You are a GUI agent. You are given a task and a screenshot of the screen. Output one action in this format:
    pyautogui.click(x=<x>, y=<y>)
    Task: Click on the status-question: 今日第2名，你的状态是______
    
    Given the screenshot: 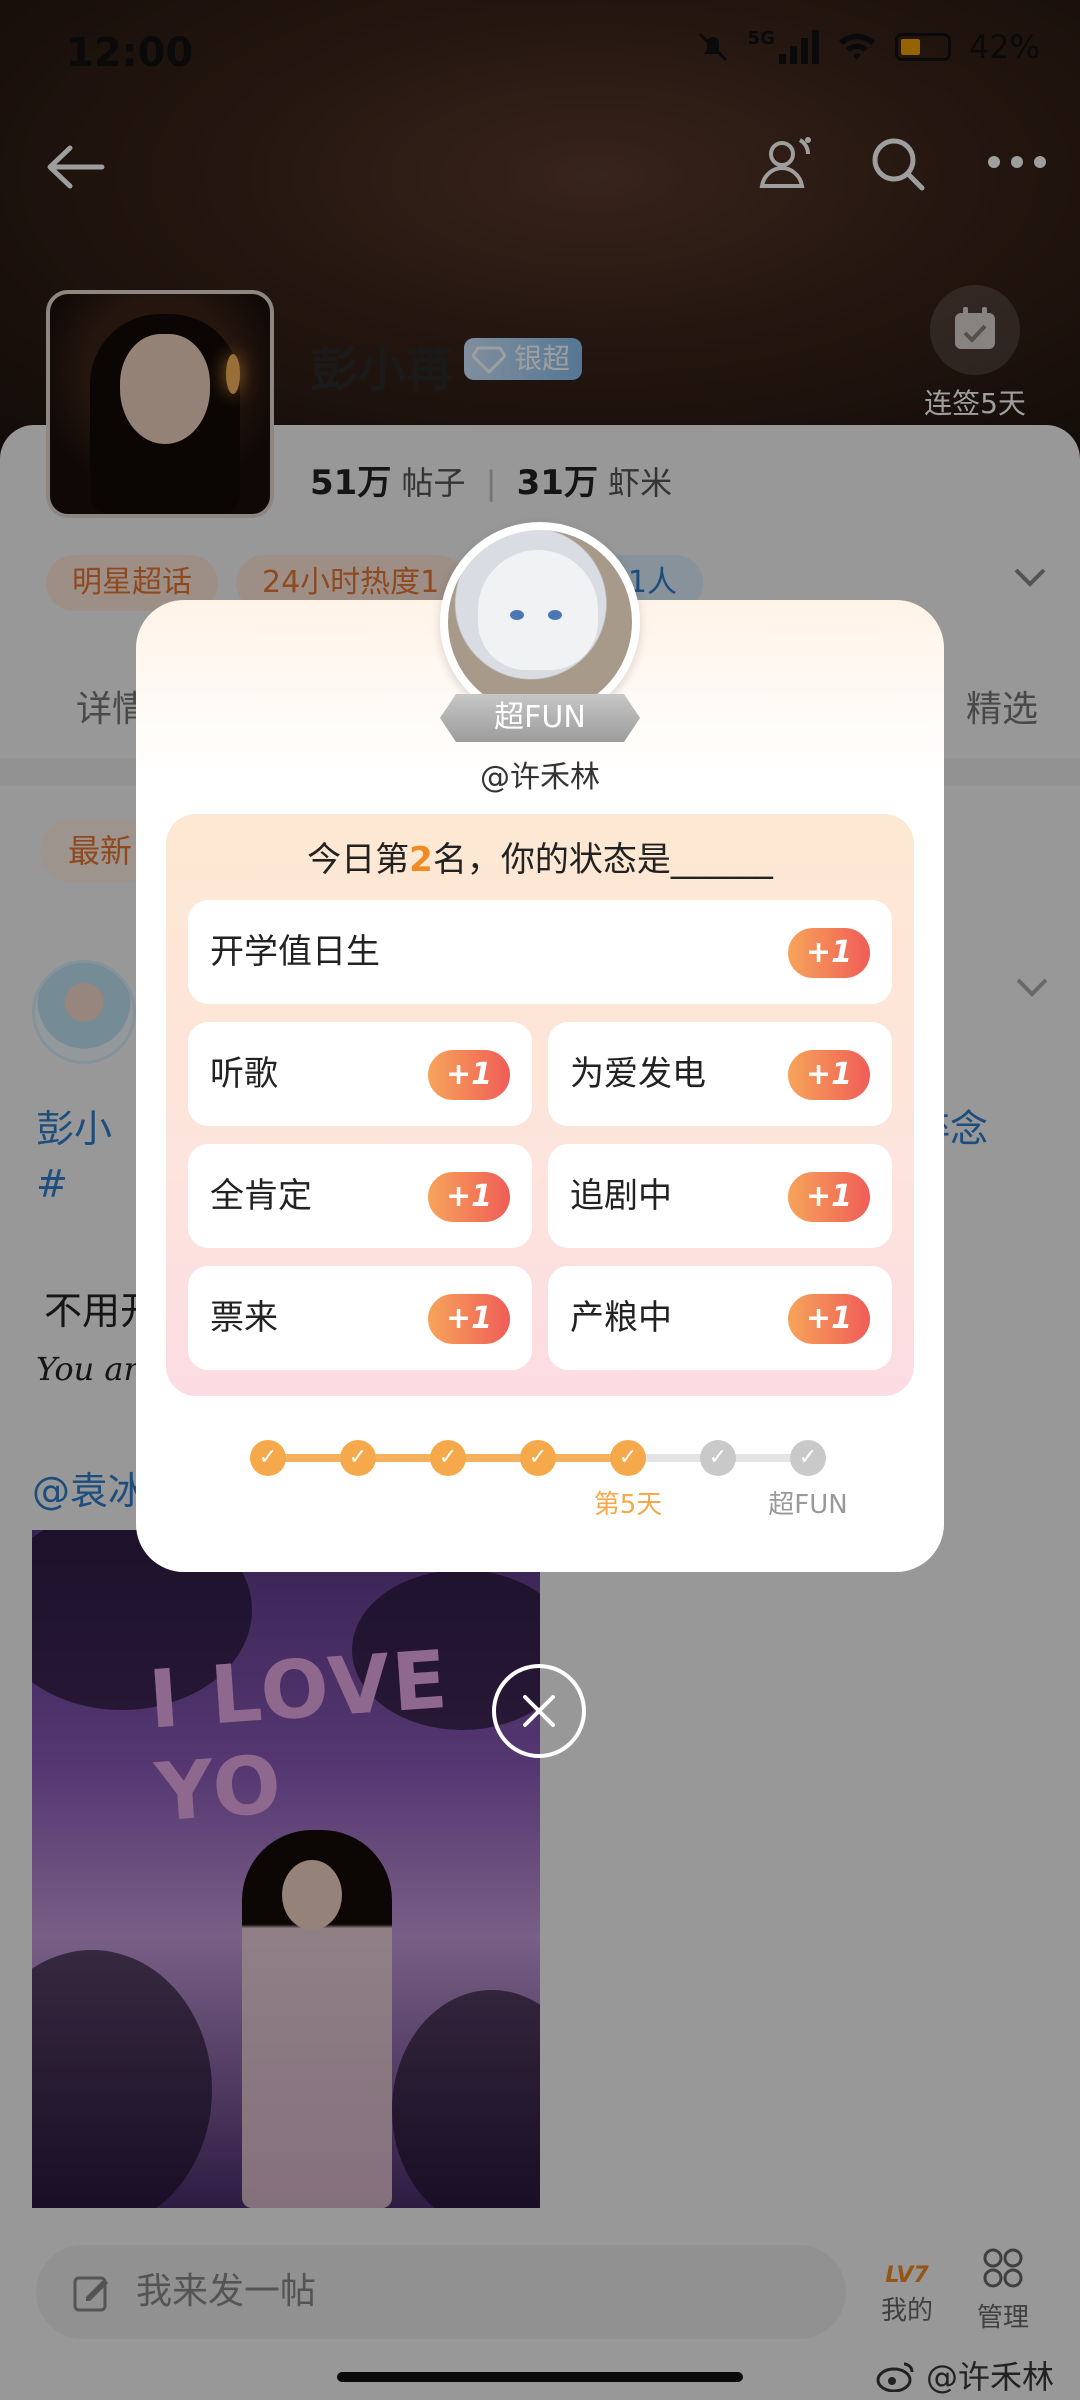 What is the action you would take?
    pyautogui.click(x=540, y=856)
    